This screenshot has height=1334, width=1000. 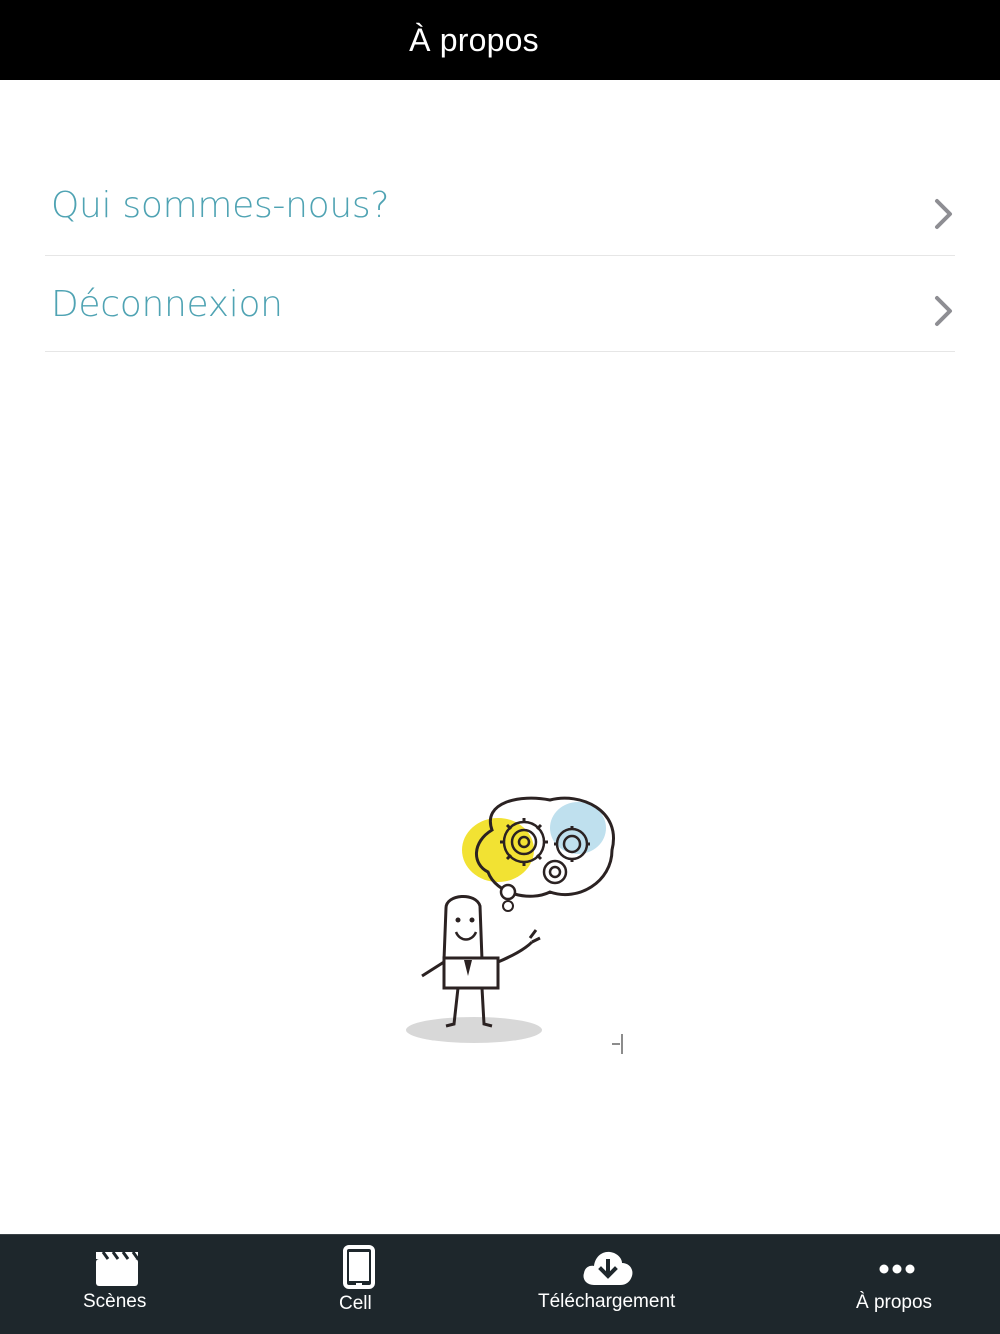 What do you see at coordinates (894, 1302) in the screenshot?
I see `tab-label: À propos` at bounding box center [894, 1302].